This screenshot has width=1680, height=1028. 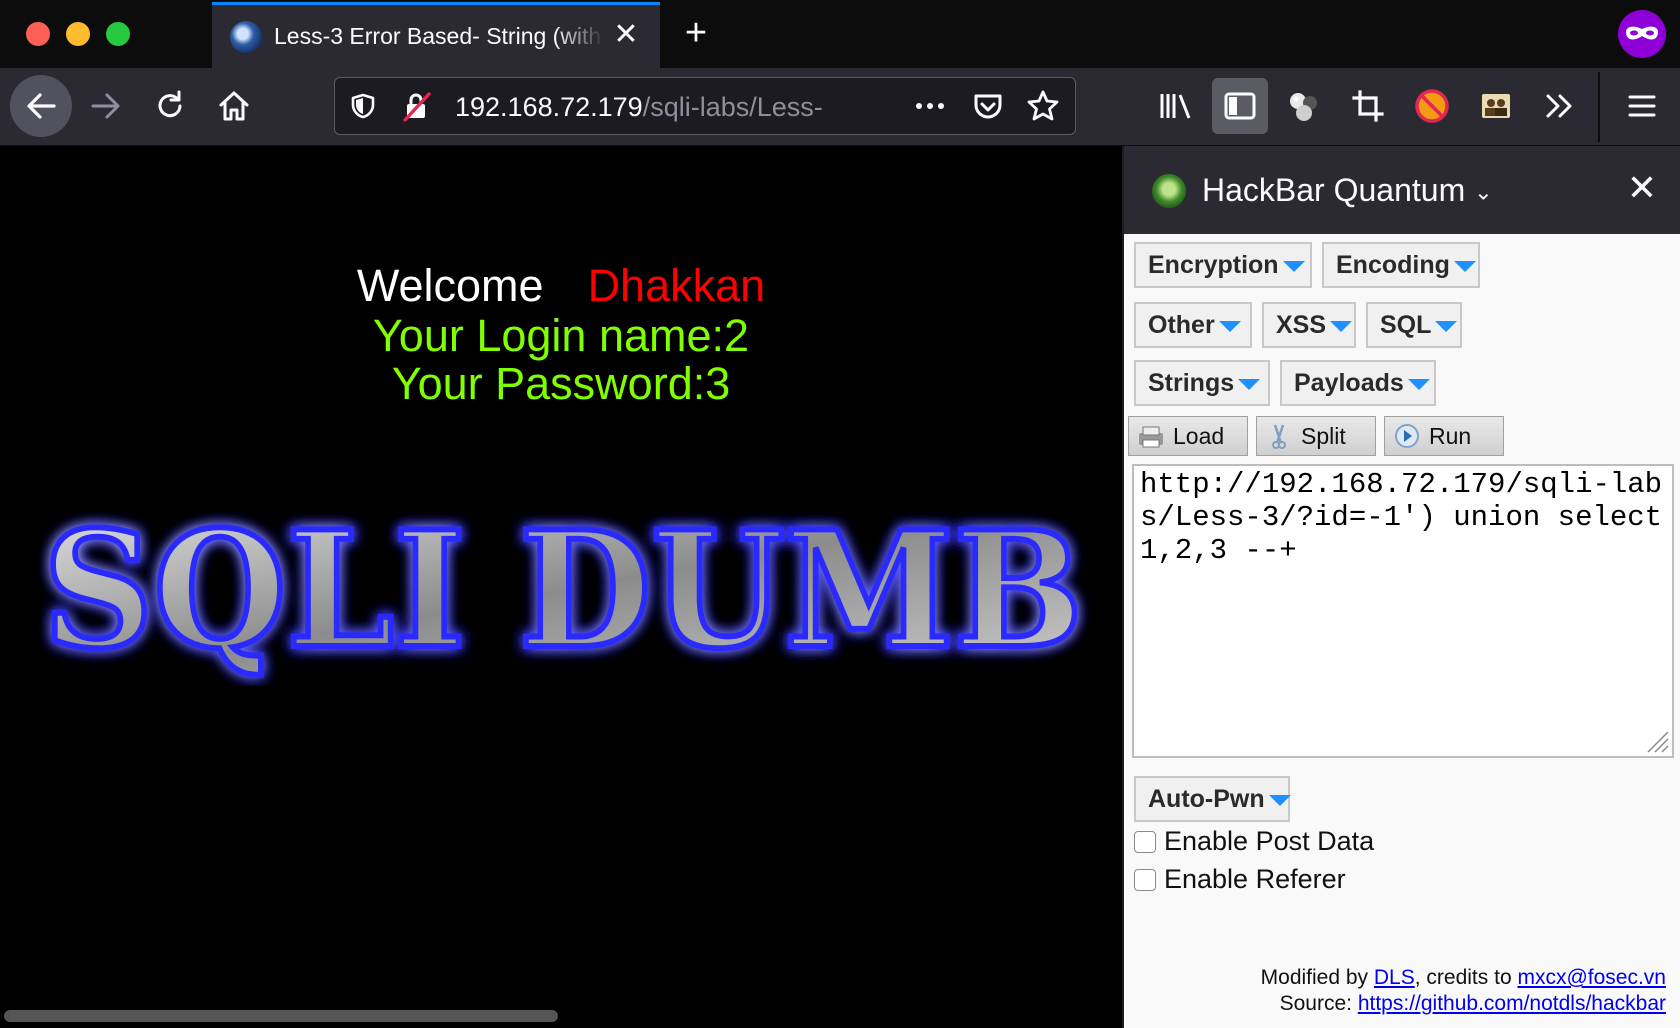 I want to click on more-actions-icon, so click(x=930, y=106).